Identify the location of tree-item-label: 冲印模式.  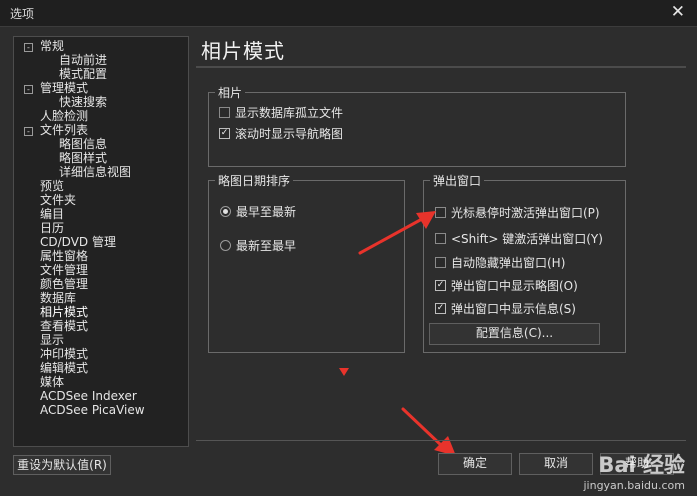
(64, 354).